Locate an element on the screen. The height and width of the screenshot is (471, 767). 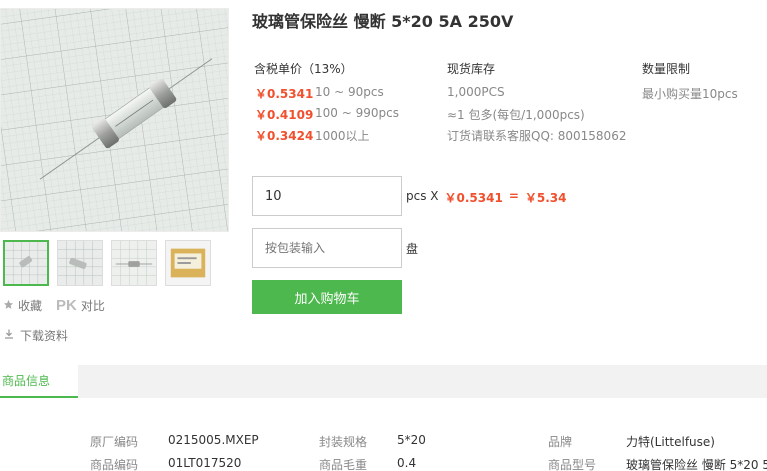
product-title: 玻璃管保险丝 慢断 5*20 5A 250V is located at coordinates (383, 21).